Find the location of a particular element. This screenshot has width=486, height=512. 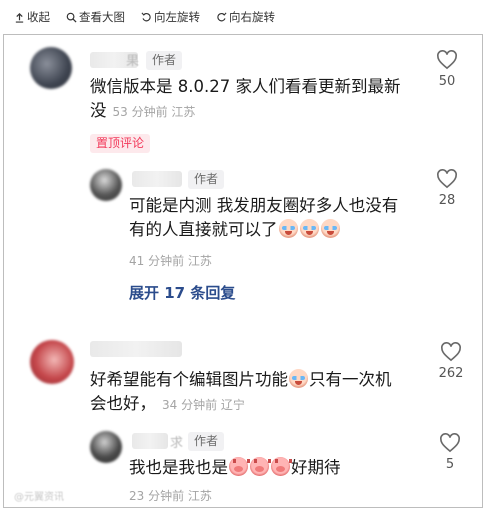

like-count: 262 is located at coordinates (451, 373).